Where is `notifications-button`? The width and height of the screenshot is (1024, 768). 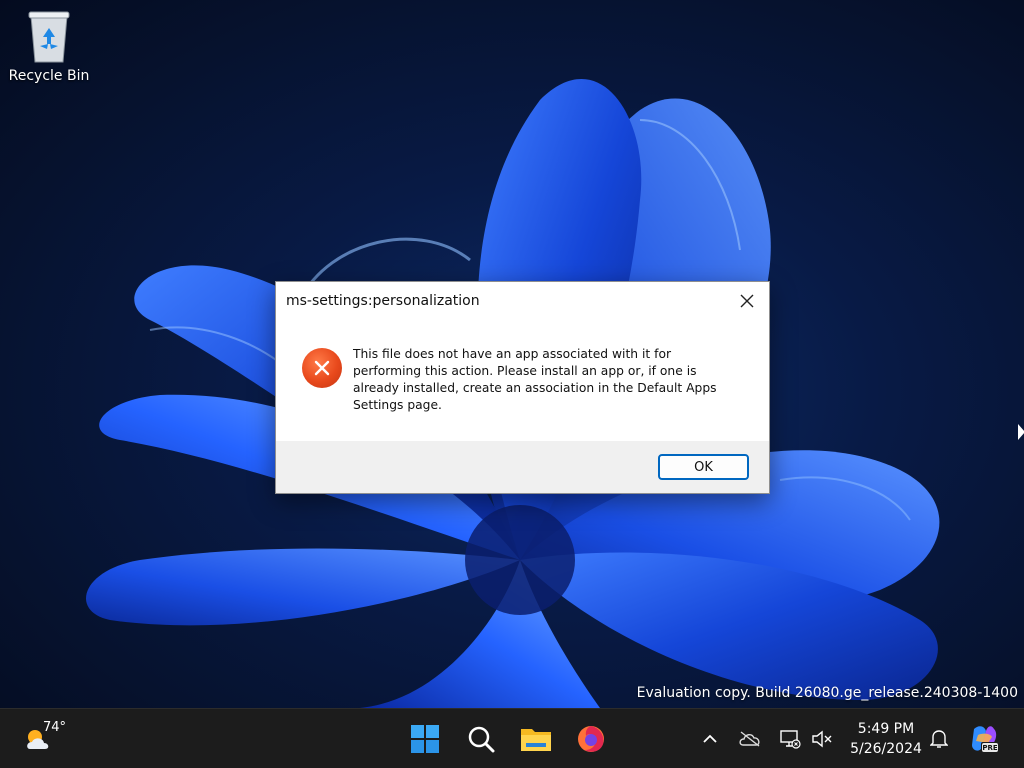 notifications-button is located at coordinates (939, 739).